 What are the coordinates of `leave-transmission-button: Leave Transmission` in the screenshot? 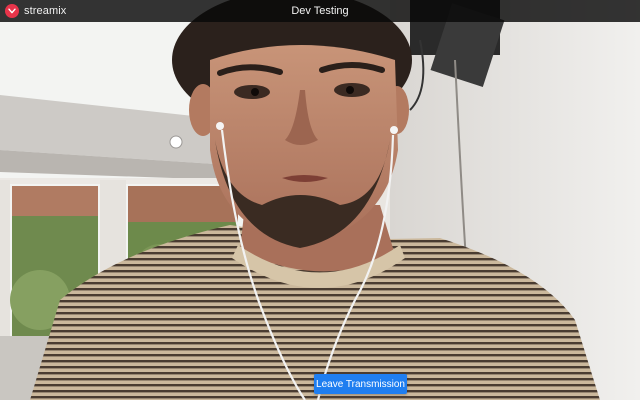 It's located at (360, 384).